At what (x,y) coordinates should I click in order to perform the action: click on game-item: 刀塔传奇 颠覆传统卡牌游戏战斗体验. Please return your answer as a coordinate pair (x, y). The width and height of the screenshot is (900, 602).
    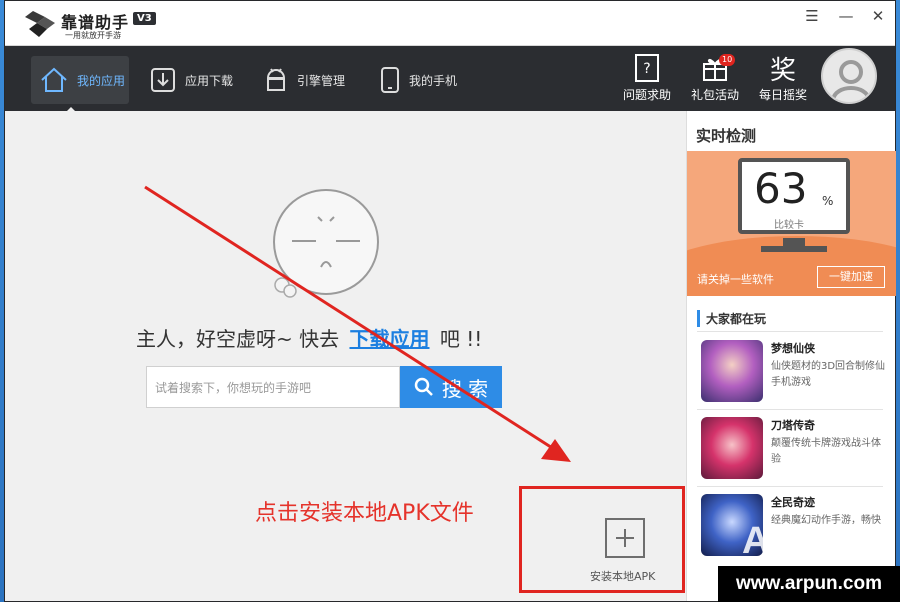
    Looking at the image, I should click on (794, 450).